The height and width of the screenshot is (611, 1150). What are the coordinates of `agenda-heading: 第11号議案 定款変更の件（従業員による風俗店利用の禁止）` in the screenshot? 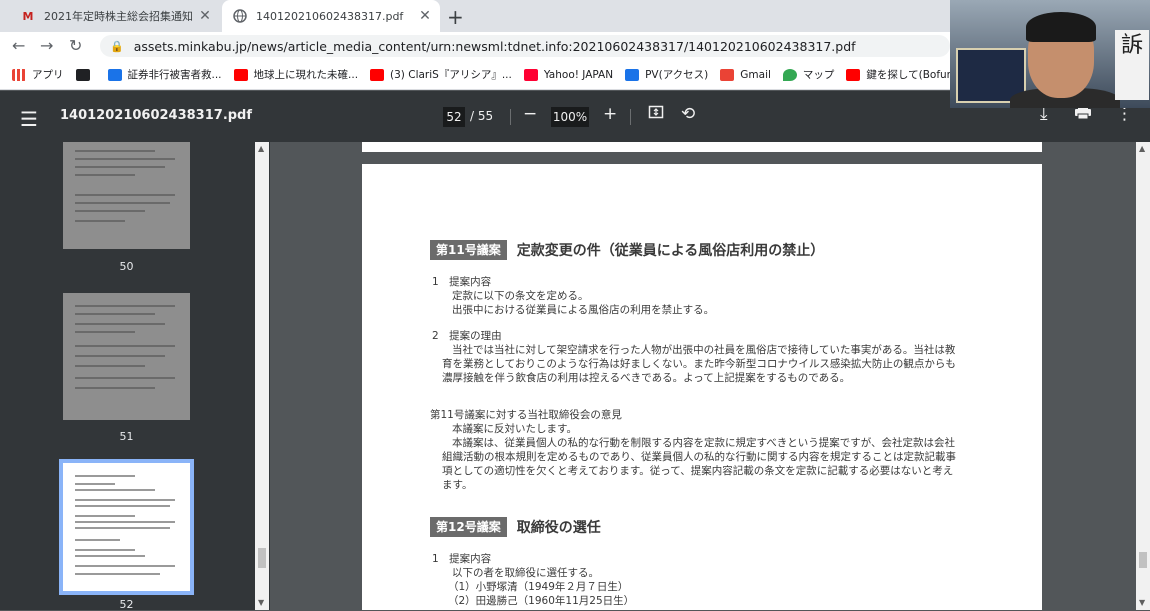 It's located at (627, 250).